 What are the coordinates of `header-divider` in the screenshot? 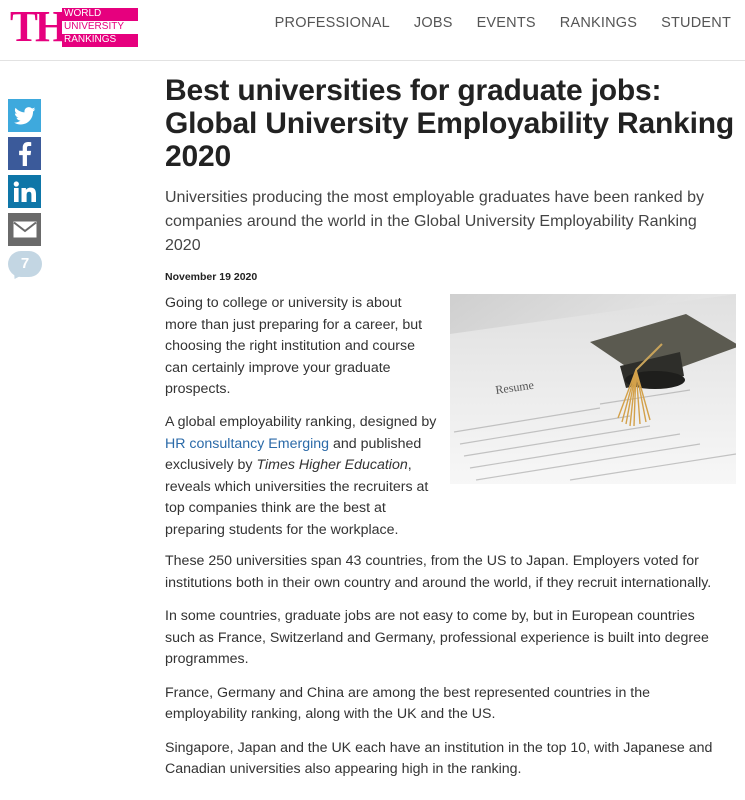 It's located at (372, 60).